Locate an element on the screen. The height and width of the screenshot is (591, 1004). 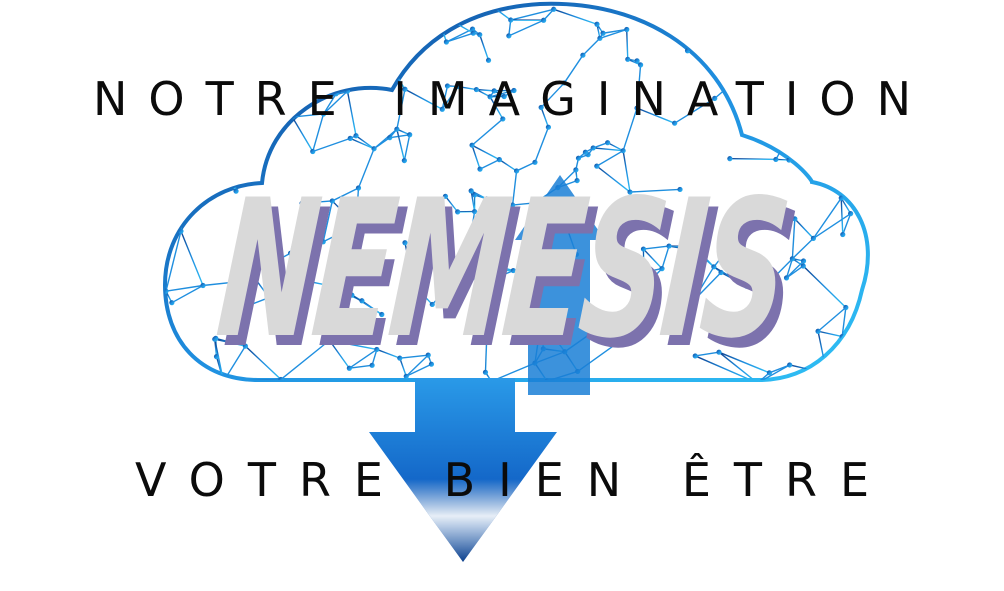
tagline-bottom: VOTRE BIEN ÊTRE is located at coordinates (513, 480).